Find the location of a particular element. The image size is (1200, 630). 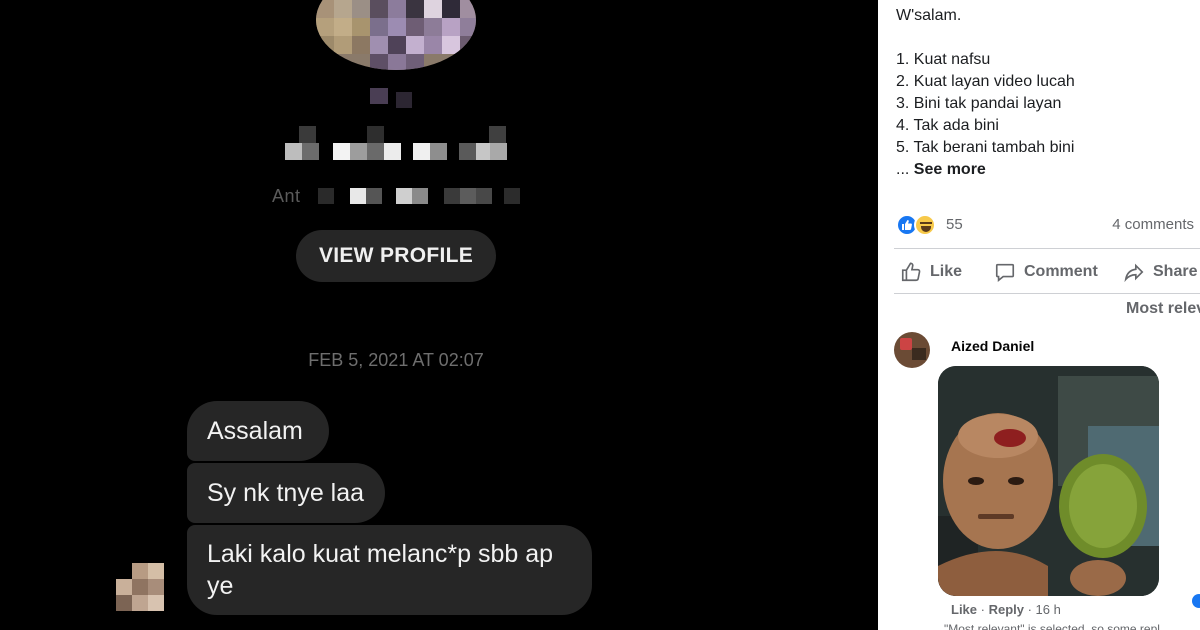

comment-label: Comment is located at coordinates (1061, 271).